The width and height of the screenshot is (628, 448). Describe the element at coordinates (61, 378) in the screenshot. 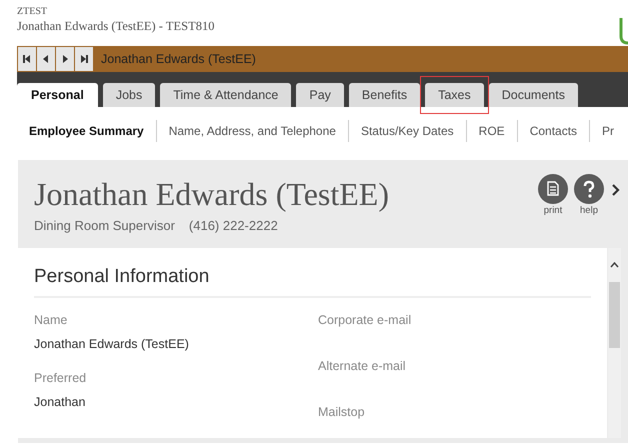

I see `field-label: Preferred` at that location.